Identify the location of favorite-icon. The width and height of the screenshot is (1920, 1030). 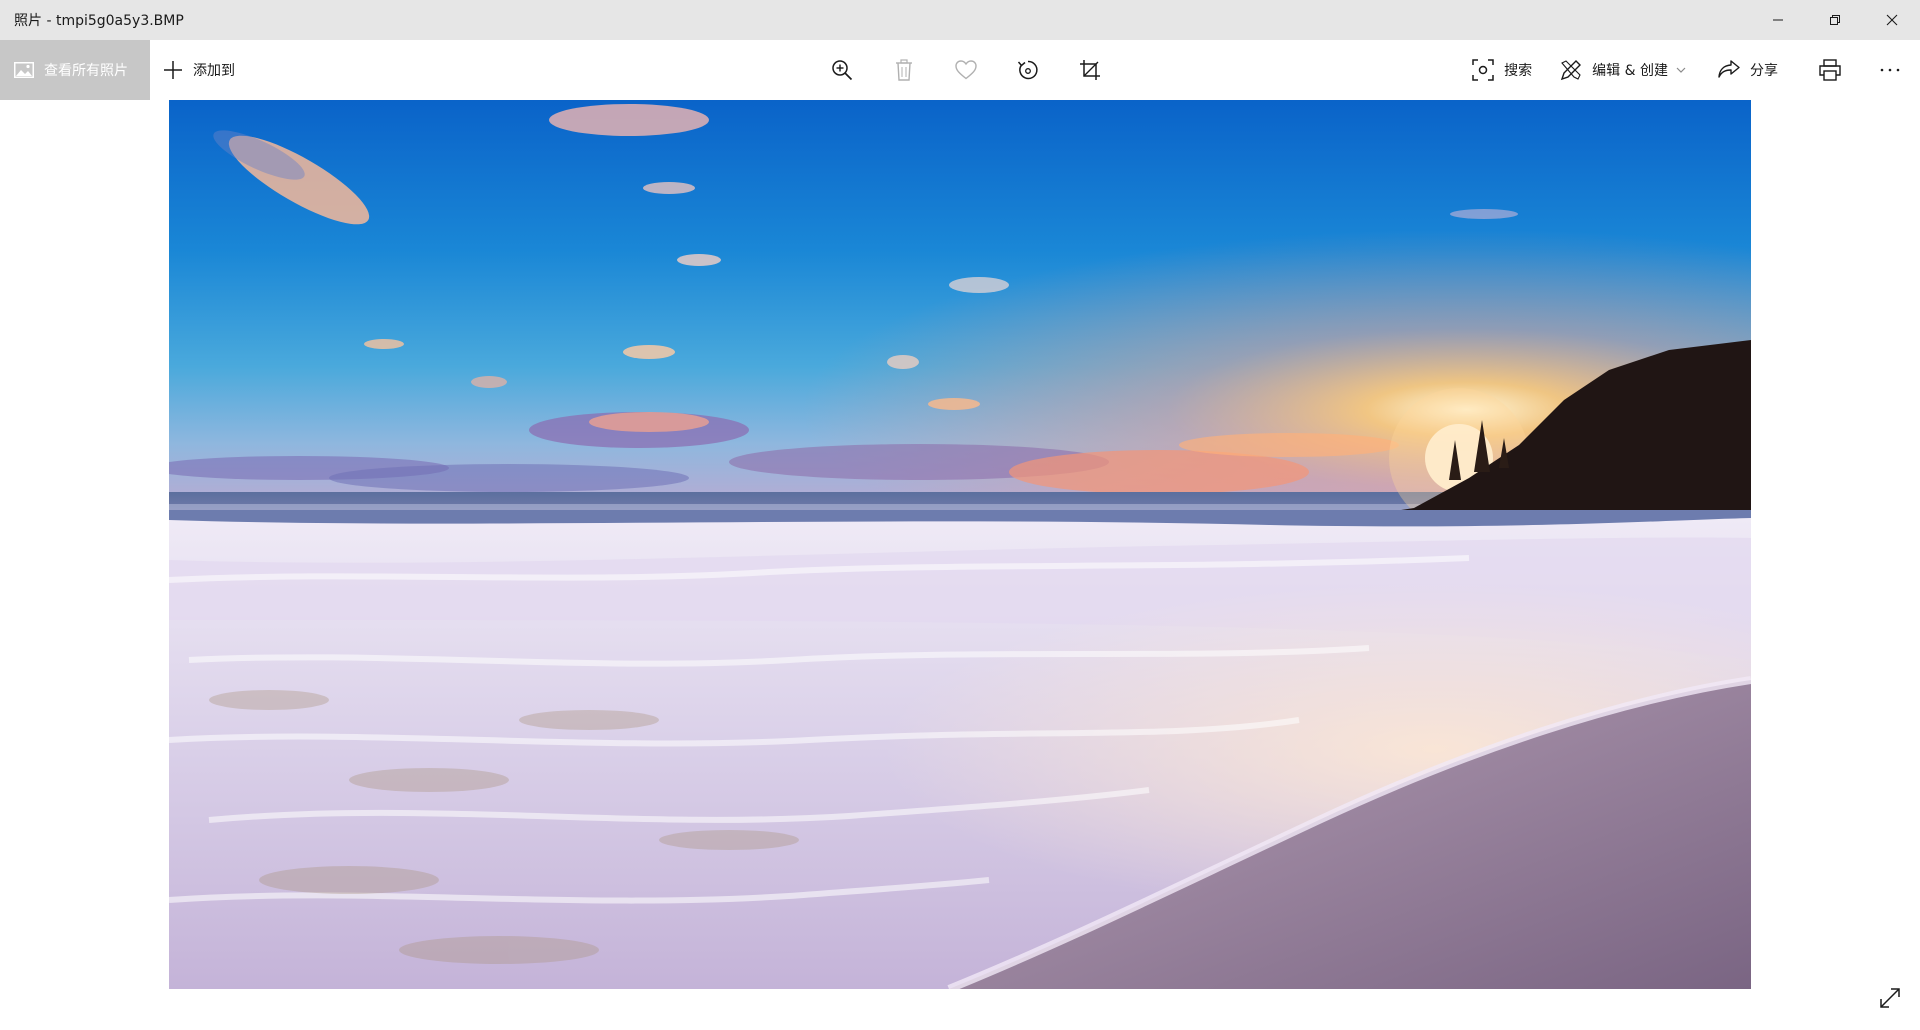
(966, 70).